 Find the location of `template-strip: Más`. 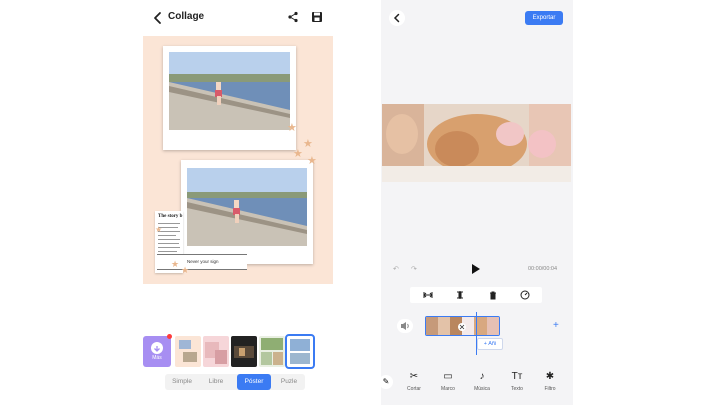

template-strip: Más is located at coordinates (238, 351).